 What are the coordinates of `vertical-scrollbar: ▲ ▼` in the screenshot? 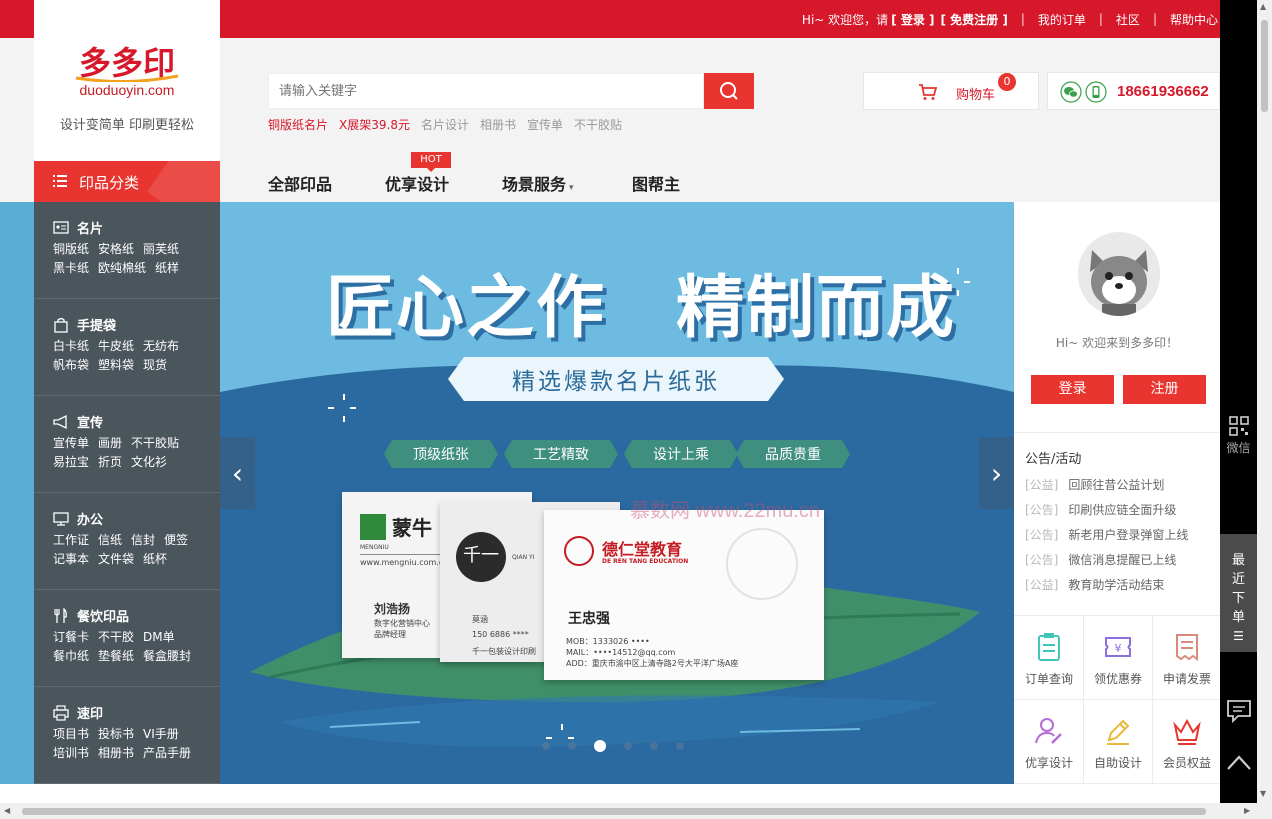 It's located at (1264, 401).